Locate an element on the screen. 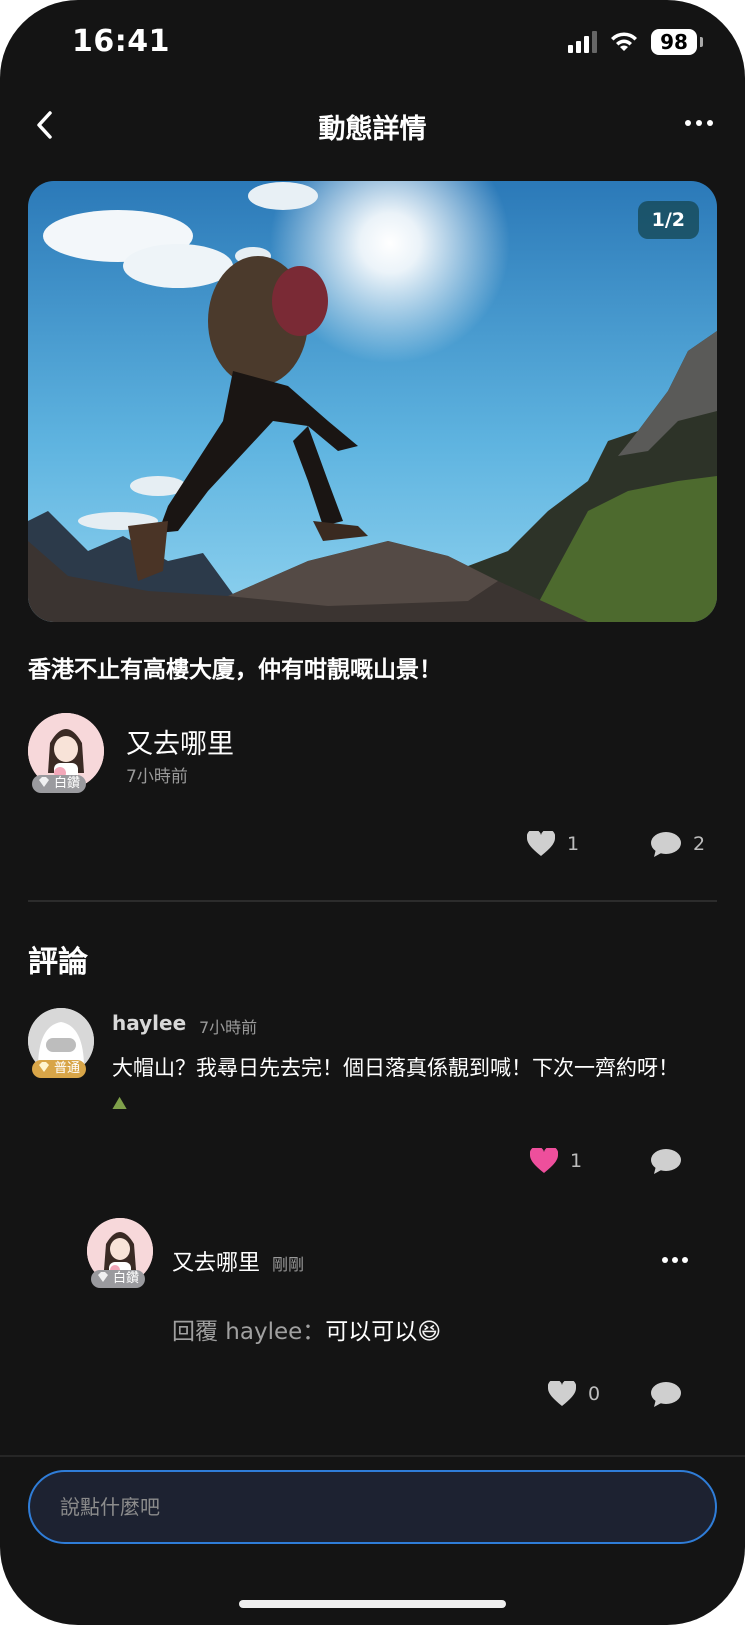  reply-button is located at coordinates (666, 1161).